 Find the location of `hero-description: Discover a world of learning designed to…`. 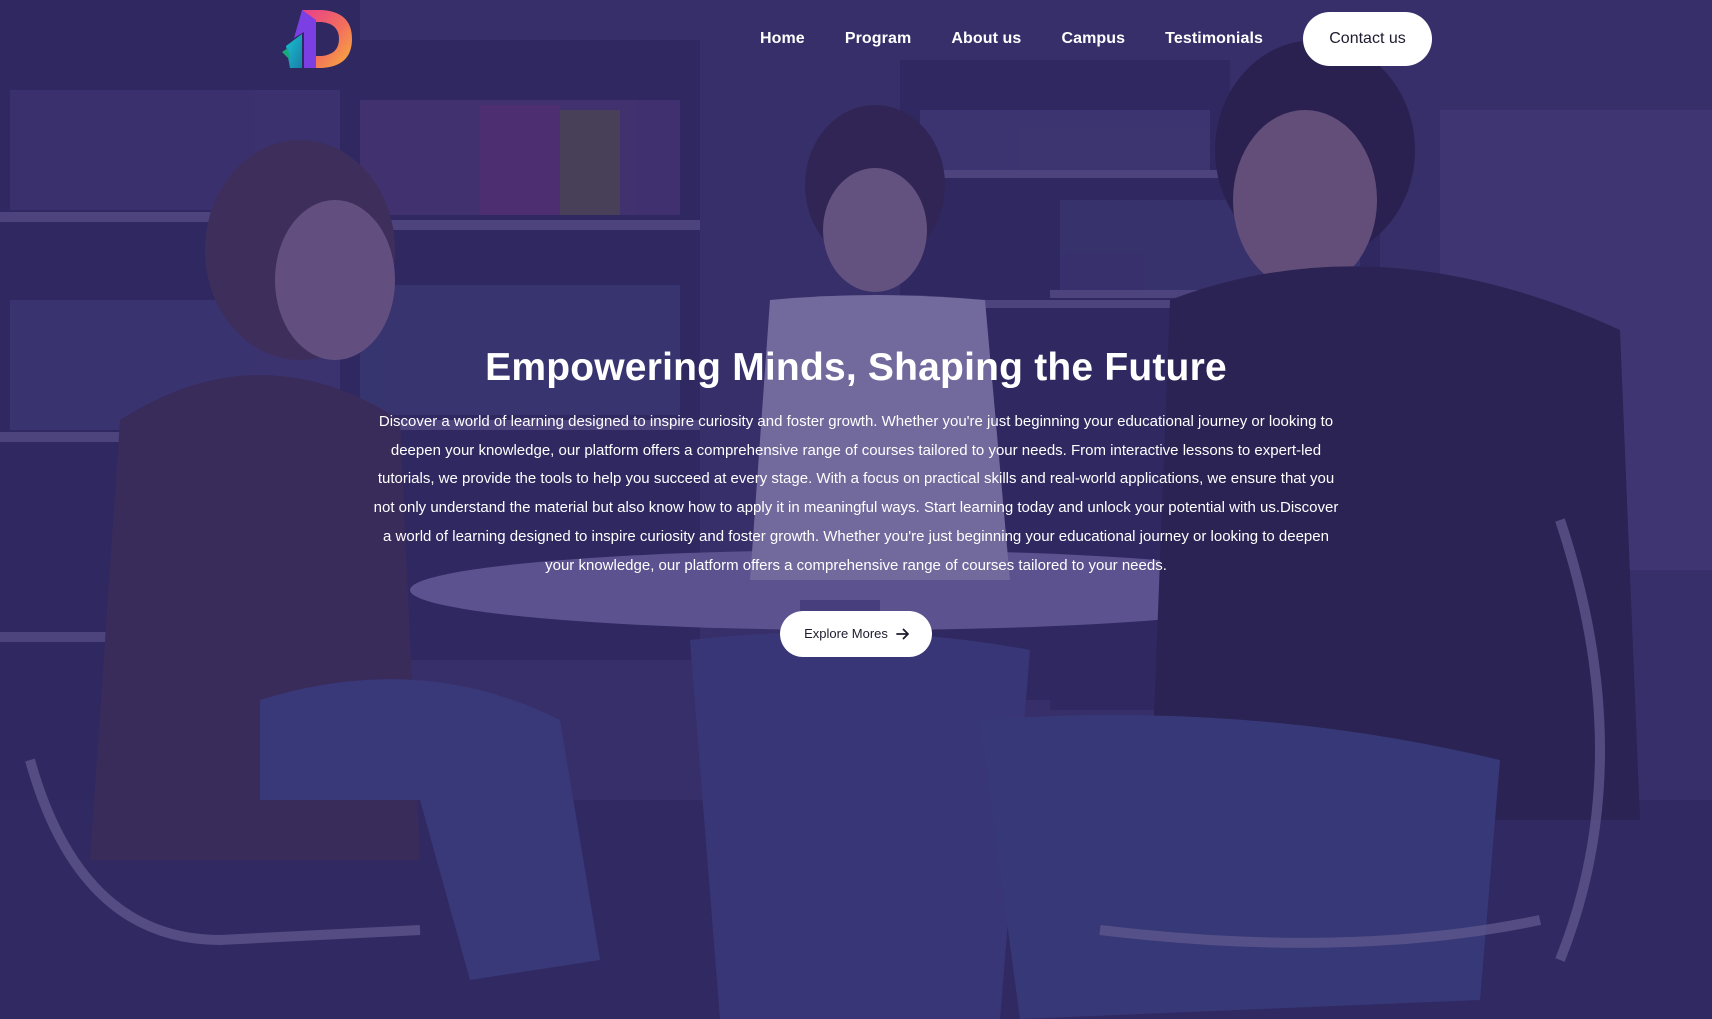

hero-description: Discover a world of learning designed to… is located at coordinates (856, 493).